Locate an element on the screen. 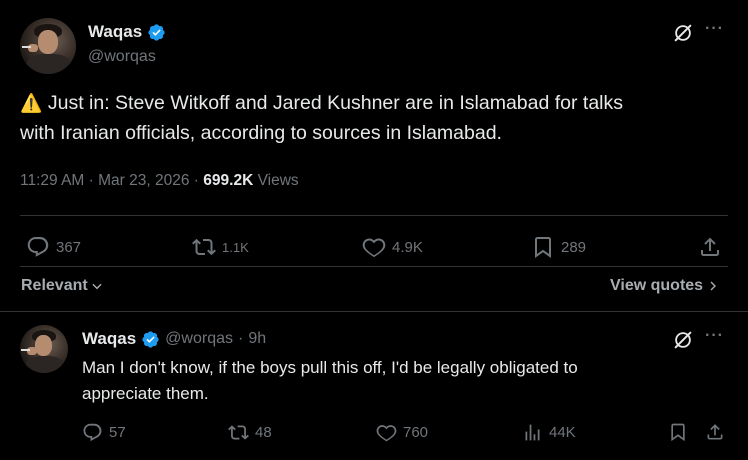 Image resolution: width=748 pixels, height=460 pixels. post-date: Mar 23, 2026 is located at coordinates (143, 180).